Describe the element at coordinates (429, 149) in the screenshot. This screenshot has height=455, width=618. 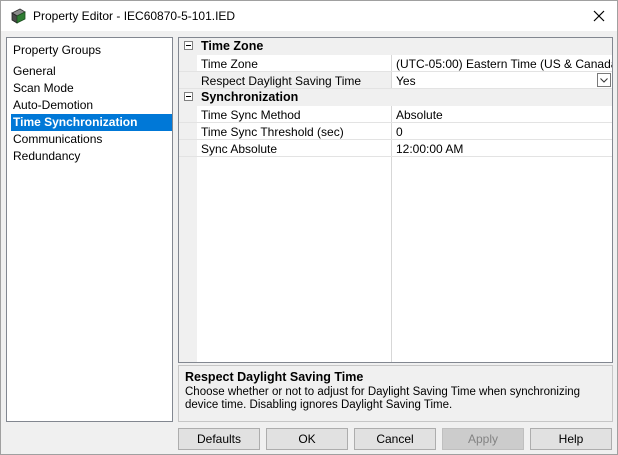
I see `property-value: 12:00:00 AM` at that location.